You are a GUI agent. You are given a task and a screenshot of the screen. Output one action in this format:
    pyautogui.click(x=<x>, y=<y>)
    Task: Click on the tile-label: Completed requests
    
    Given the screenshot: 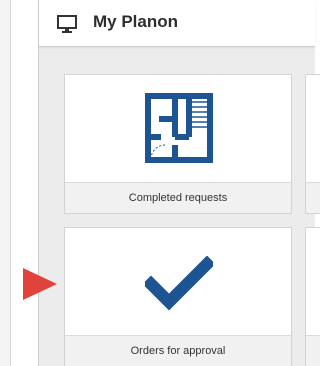 What is the action you would take?
    pyautogui.click(x=178, y=197)
    